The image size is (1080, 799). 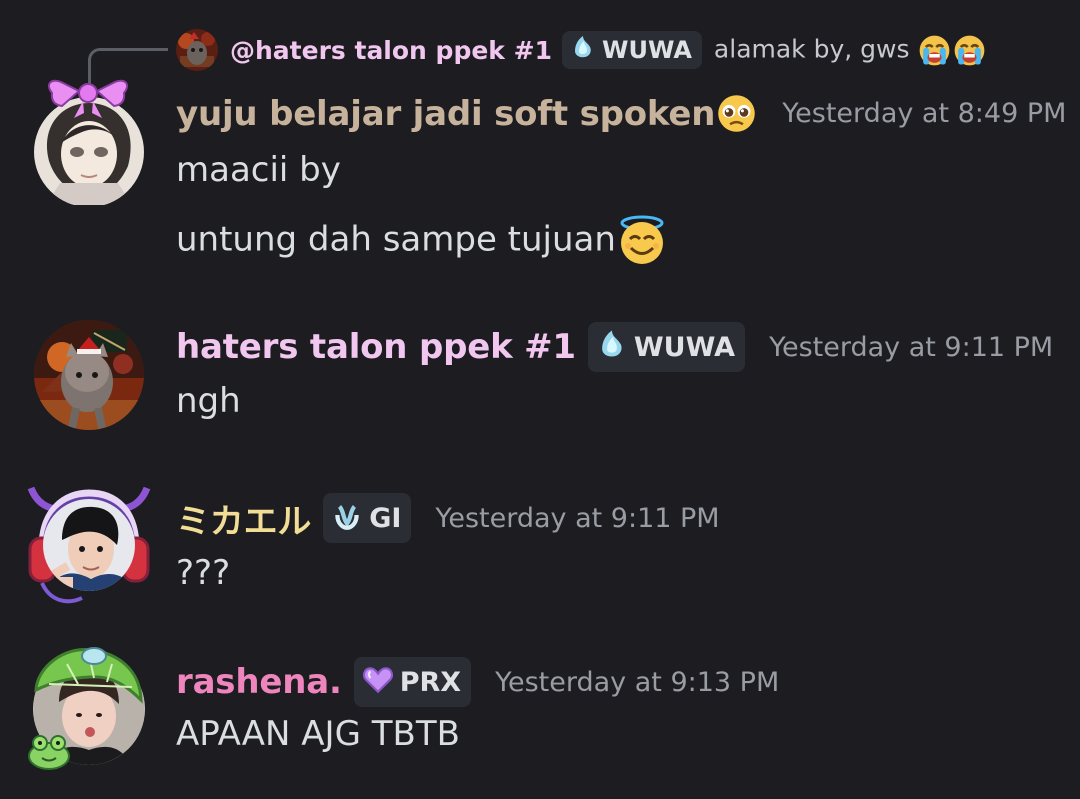 I want to click on timestamp: Yesterday at 9:13 PM, so click(x=637, y=682).